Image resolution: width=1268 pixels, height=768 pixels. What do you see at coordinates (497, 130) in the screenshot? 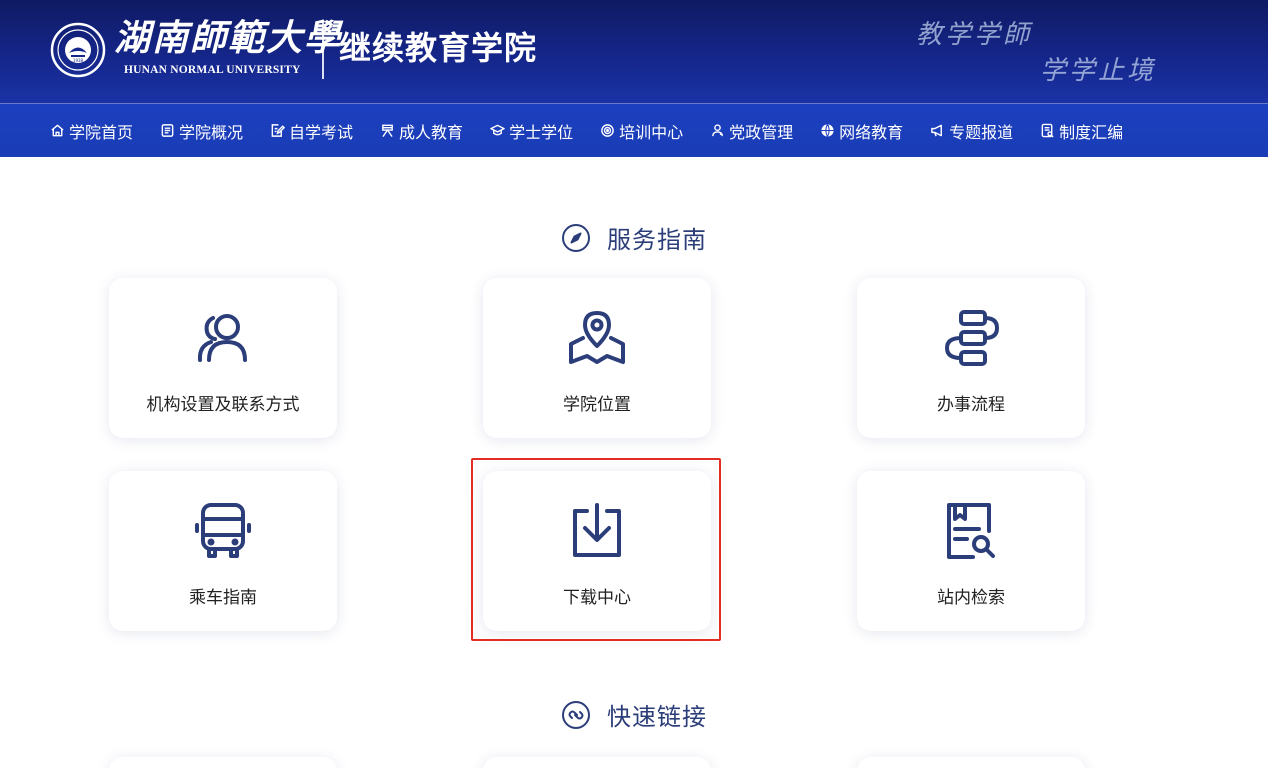
I see `graduation-cap-icon` at bounding box center [497, 130].